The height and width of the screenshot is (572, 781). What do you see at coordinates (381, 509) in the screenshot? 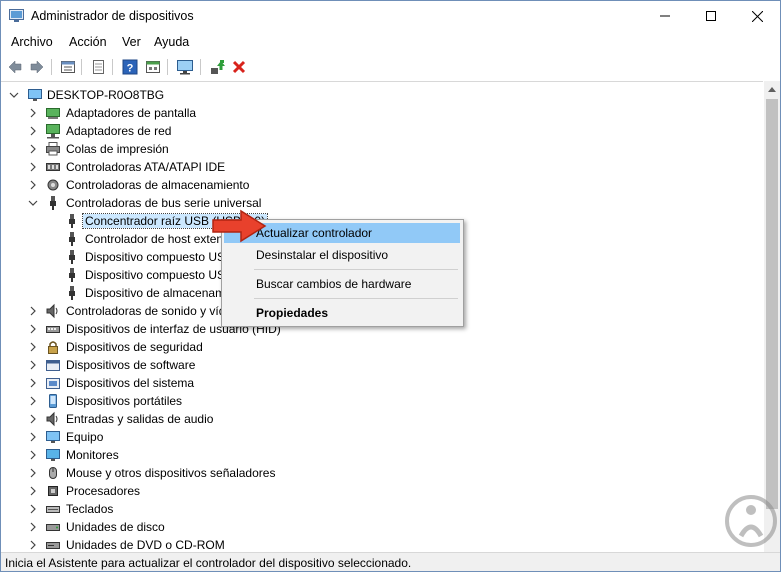
I see `tree-item: Teclados` at bounding box center [381, 509].